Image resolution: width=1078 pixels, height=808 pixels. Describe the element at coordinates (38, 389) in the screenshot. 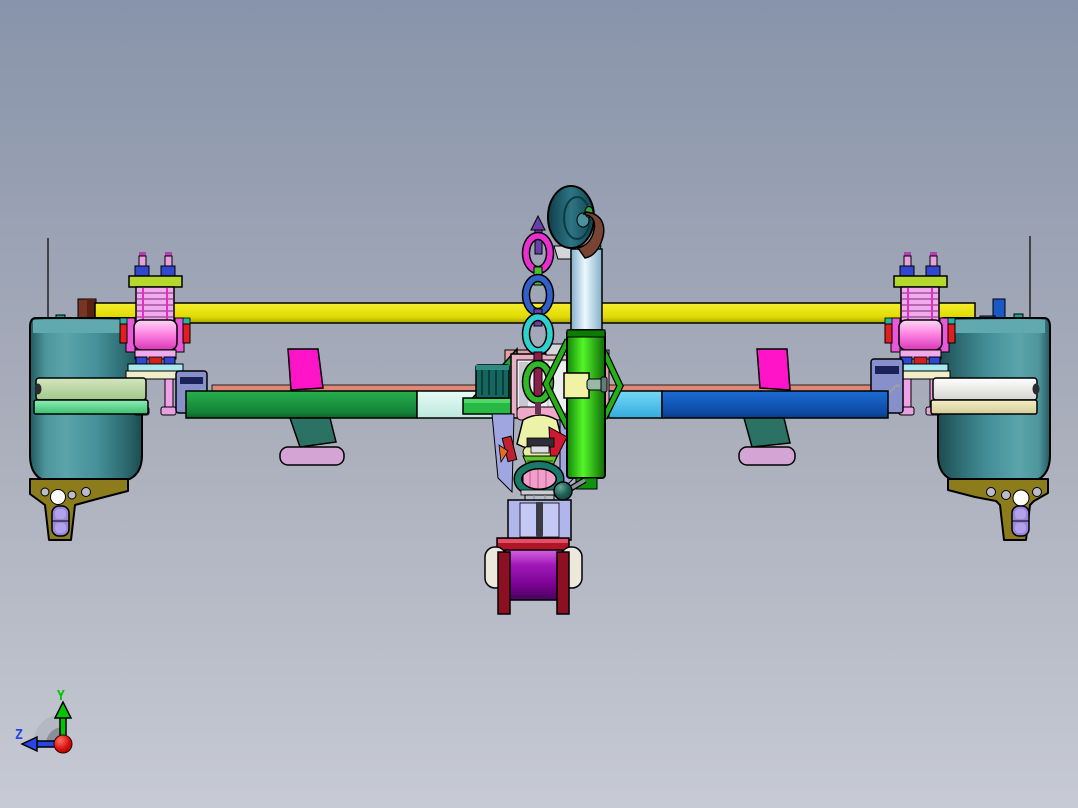

I see `left-bar-knob` at that location.